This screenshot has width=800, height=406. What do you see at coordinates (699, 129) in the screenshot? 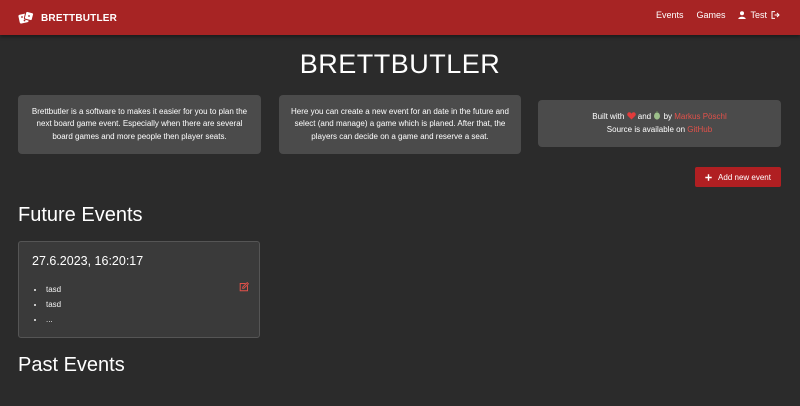
I see `github-link: GitHub` at bounding box center [699, 129].